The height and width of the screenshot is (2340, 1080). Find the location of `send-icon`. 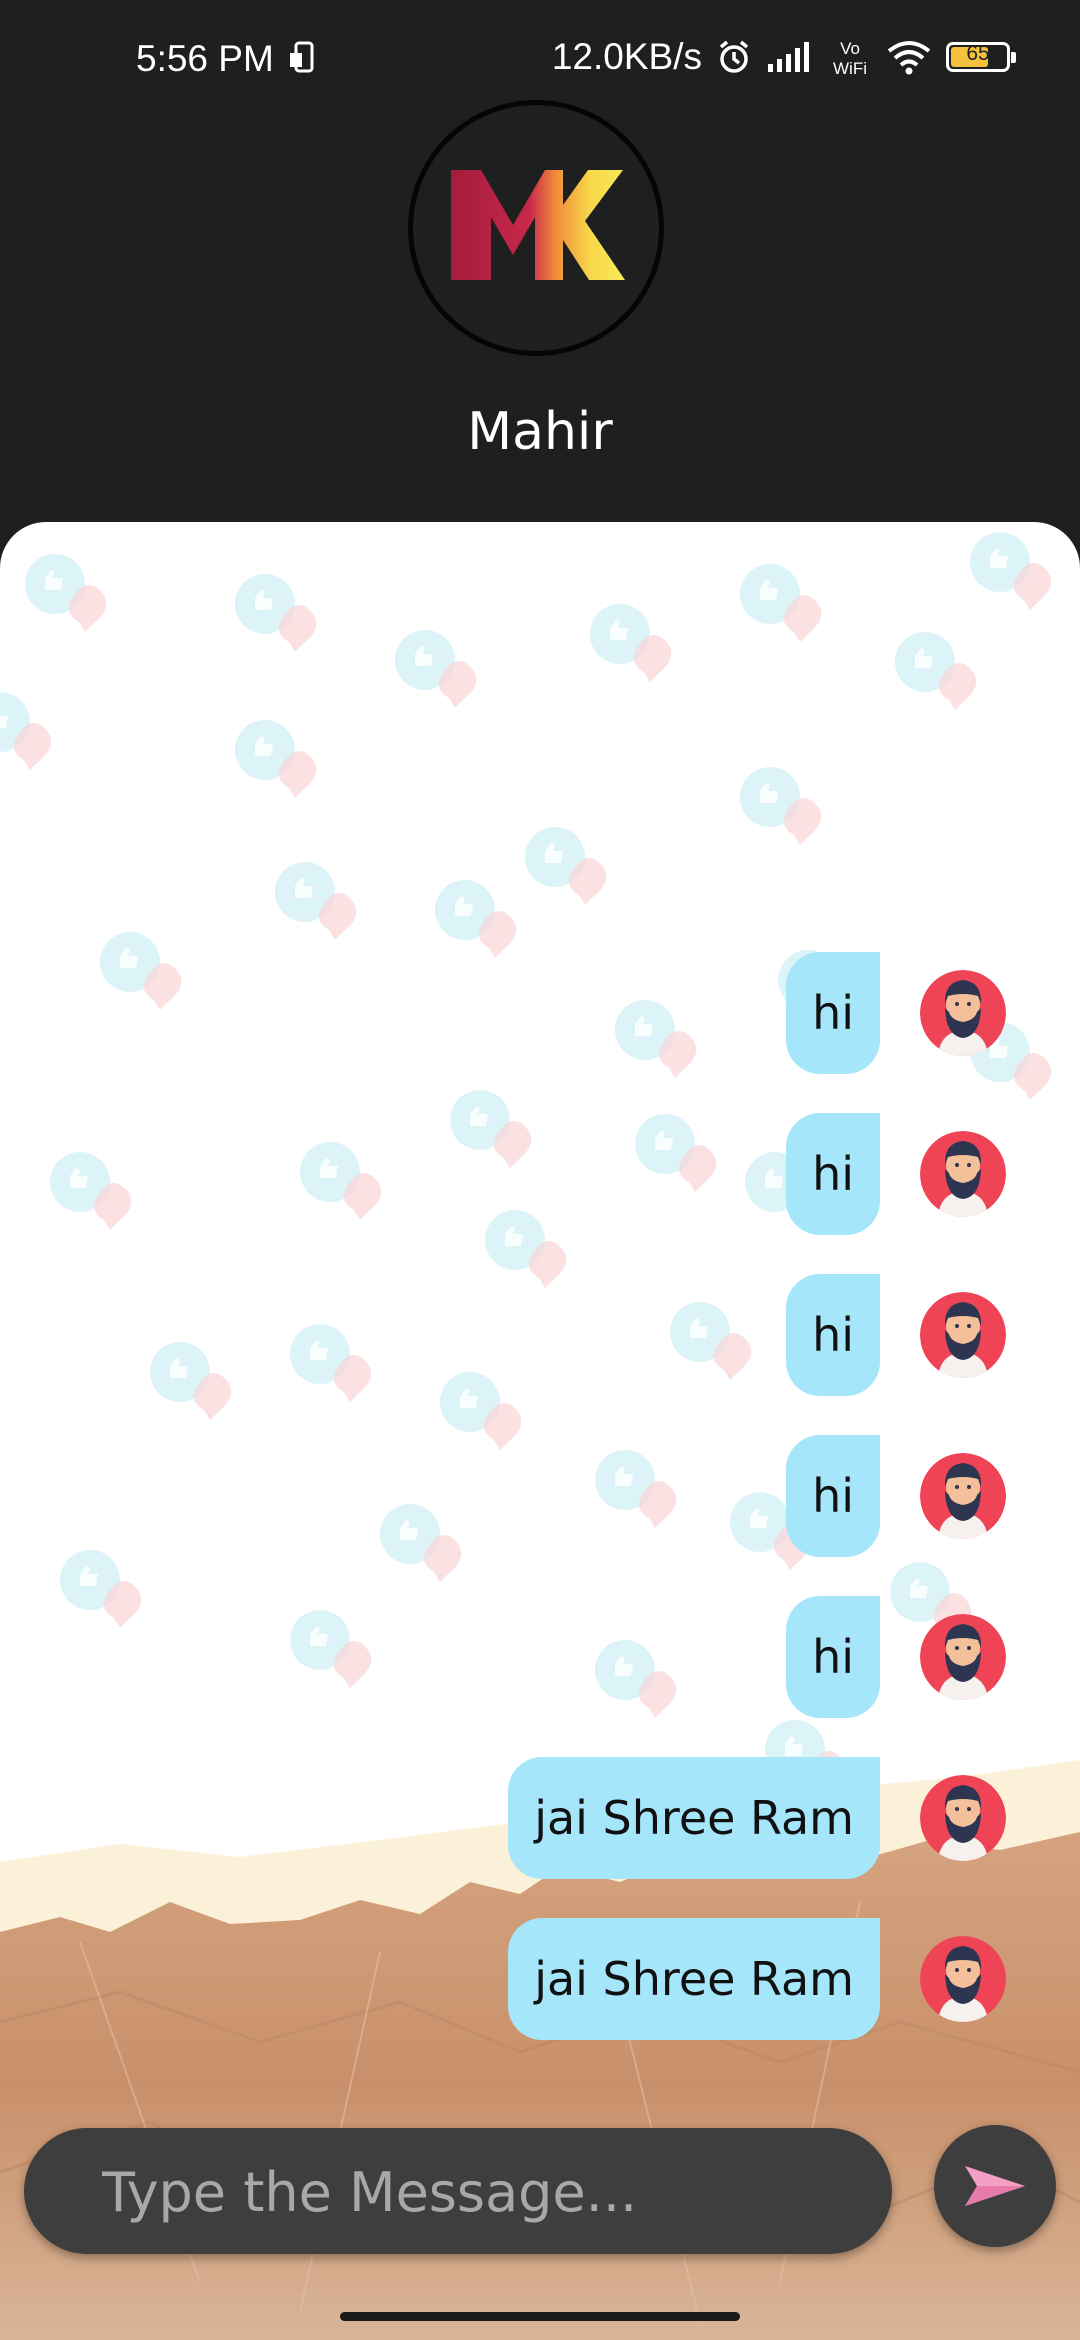

send-icon is located at coordinates (995, 2186).